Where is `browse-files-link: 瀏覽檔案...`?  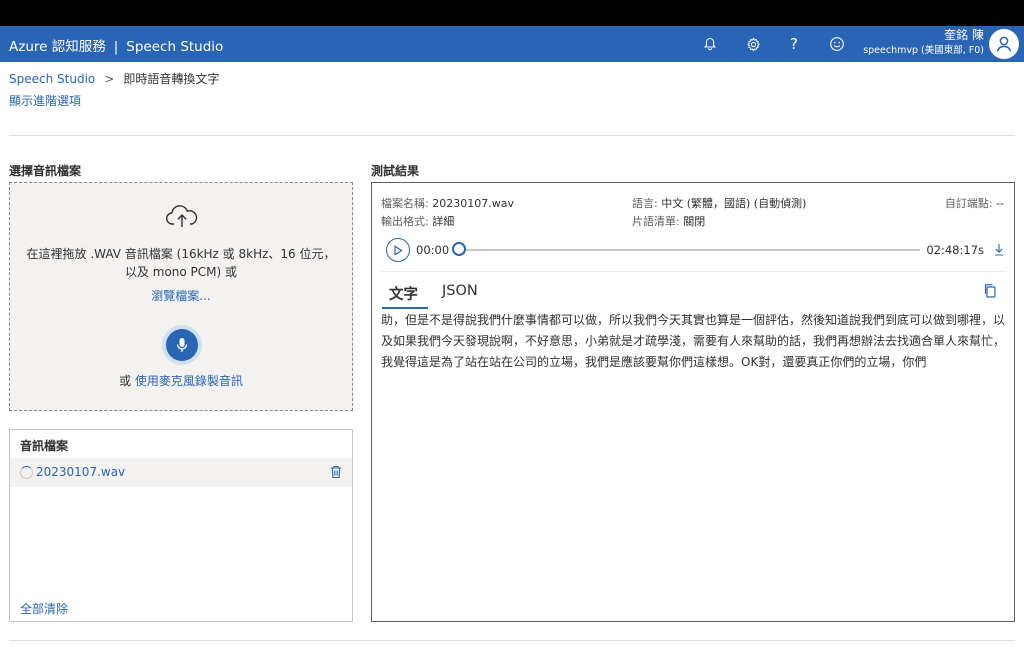 browse-files-link: 瀏覽檔案... is located at coordinates (181, 295).